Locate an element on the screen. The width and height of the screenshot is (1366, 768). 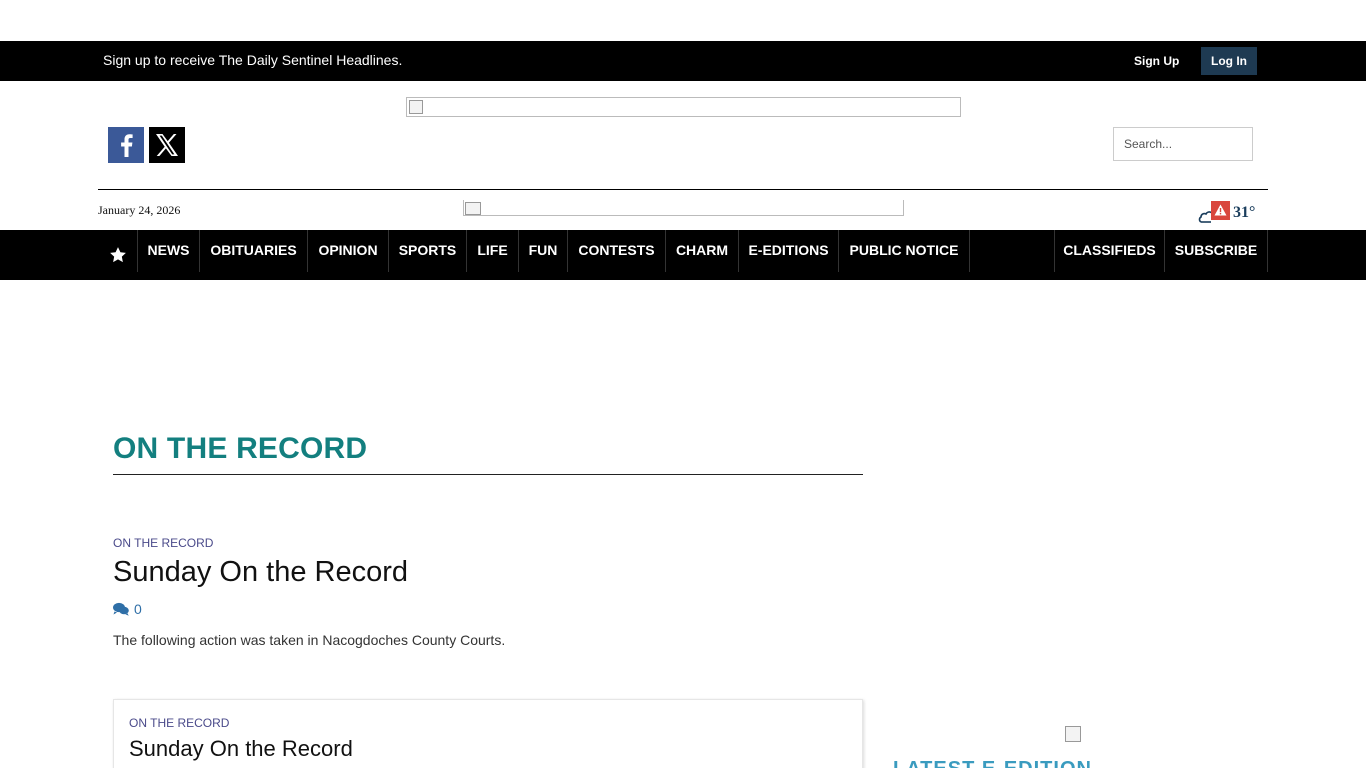
nav-obituaries: OBITUARIES is located at coordinates (254, 251).